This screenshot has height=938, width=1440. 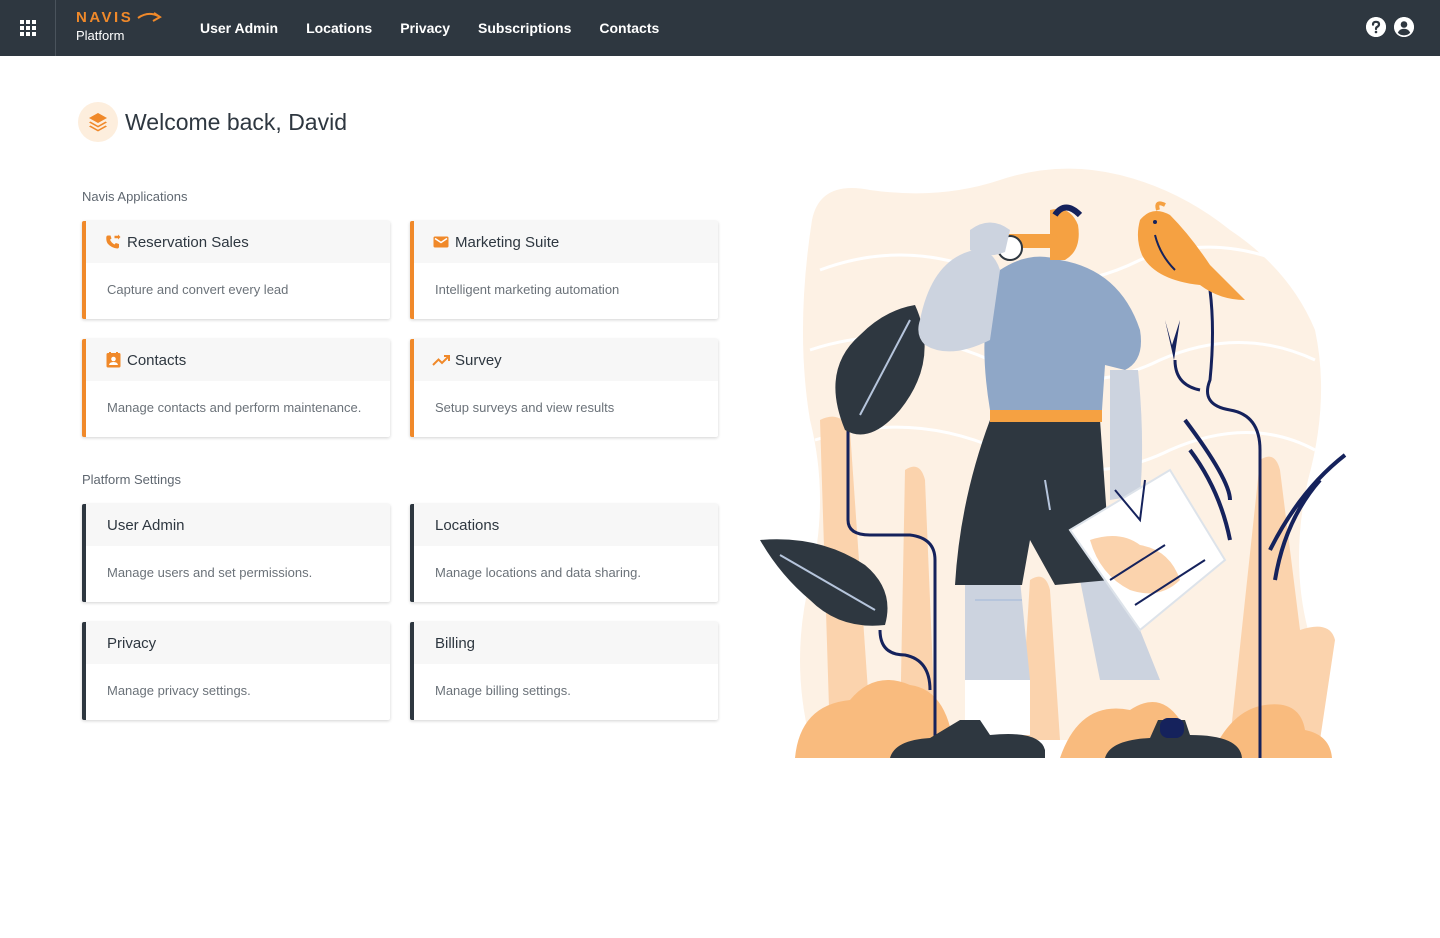 I want to click on card-privacy: Privacy Manage privacy settings., so click(x=236, y=671).